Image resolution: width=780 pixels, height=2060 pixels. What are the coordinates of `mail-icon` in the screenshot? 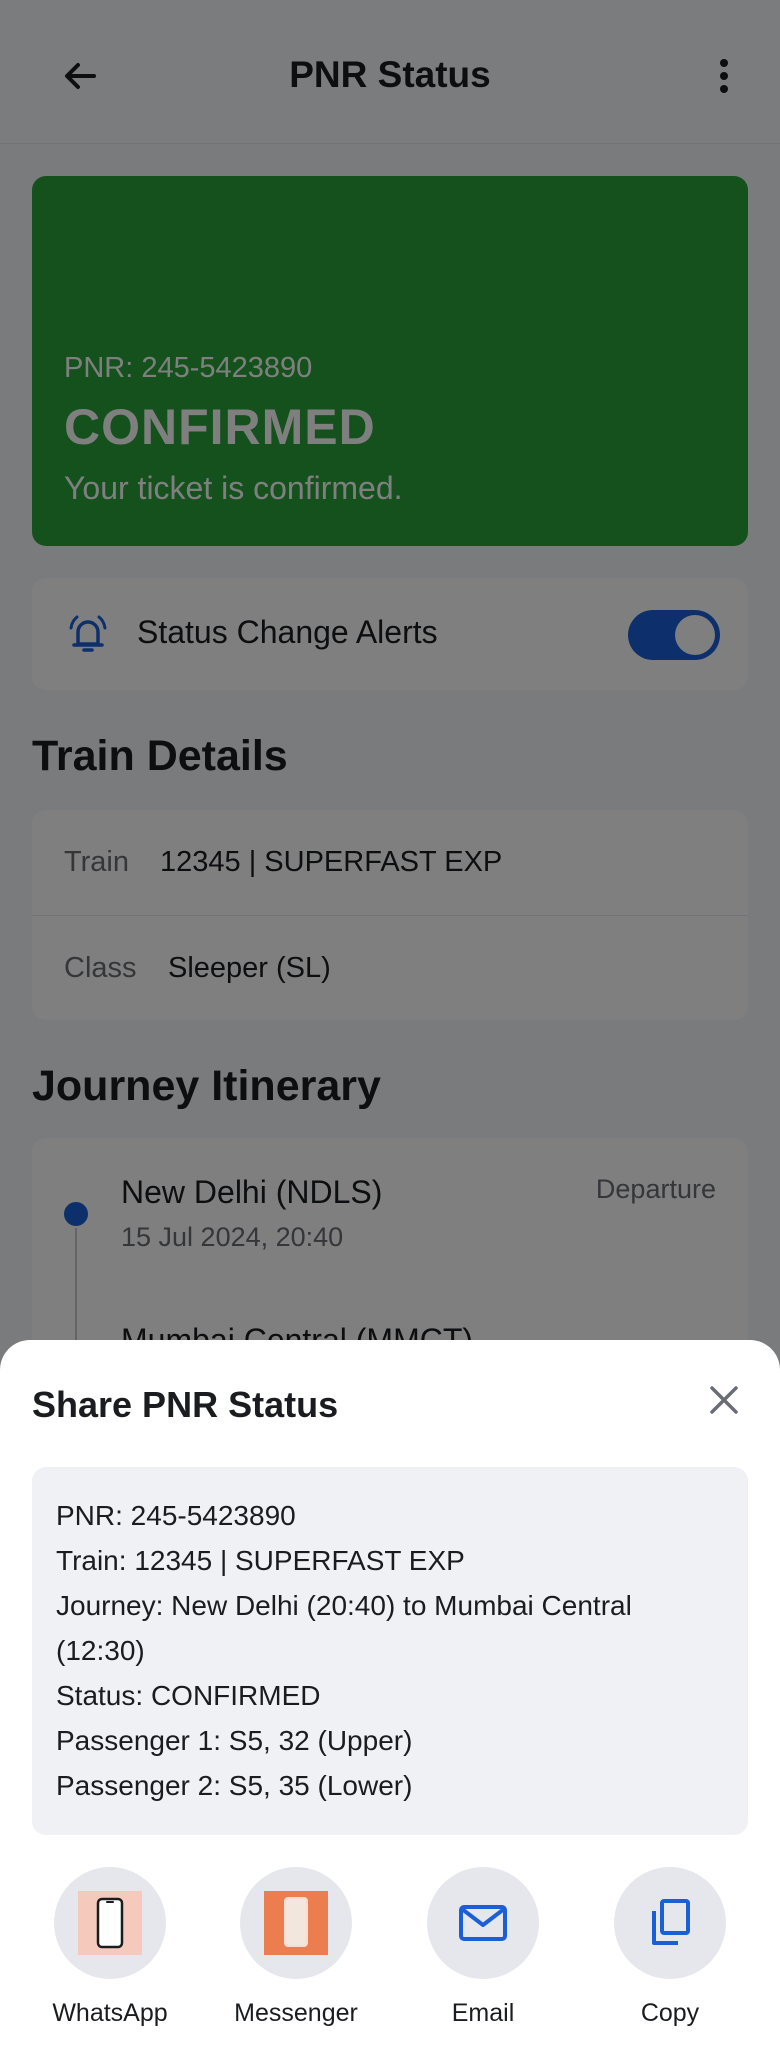 It's located at (483, 1923).